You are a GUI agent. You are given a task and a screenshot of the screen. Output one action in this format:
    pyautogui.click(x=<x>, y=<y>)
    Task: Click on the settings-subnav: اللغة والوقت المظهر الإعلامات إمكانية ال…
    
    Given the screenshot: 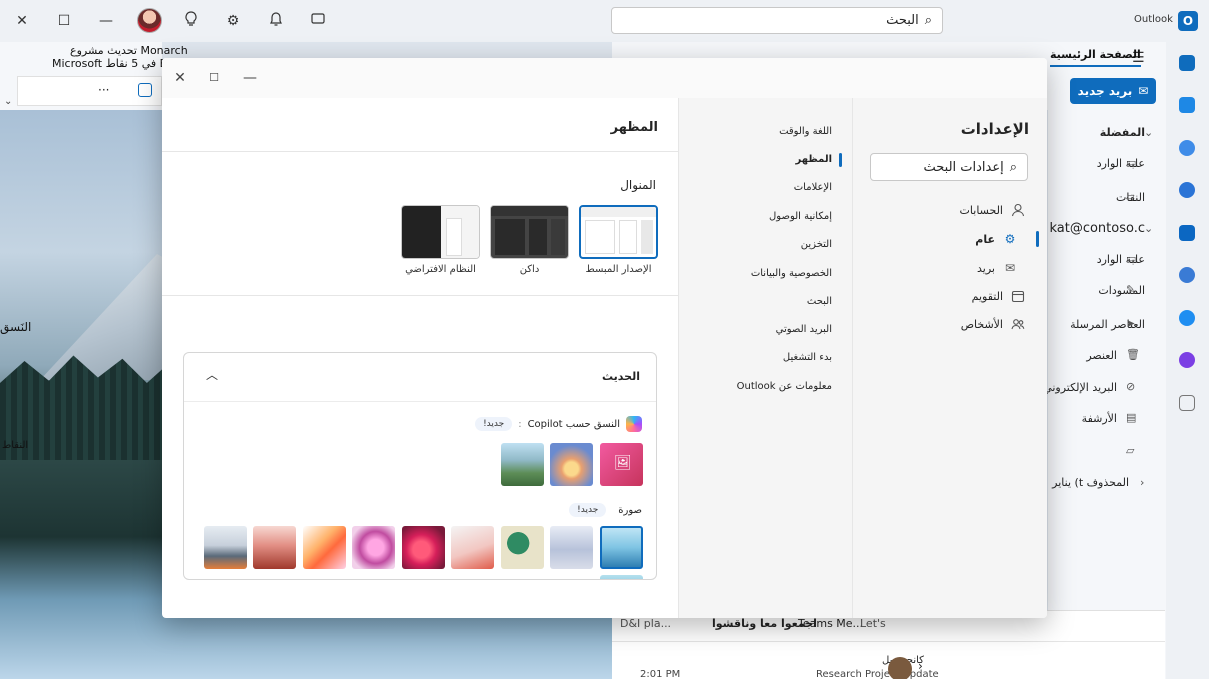 What is the action you would take?
    pyautogui.click(x=765, y=358)
    